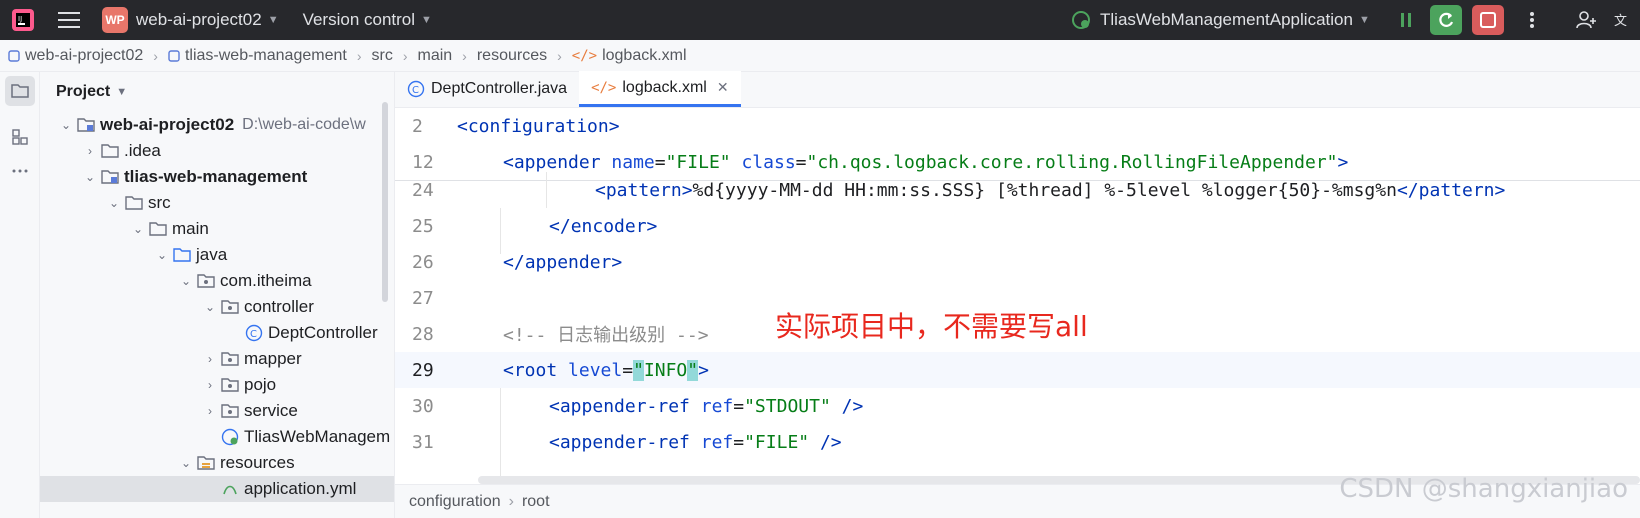 The height and width of the screenshot is (518, 1640). I want to click on status-crumb: configuration, so click(455, 502).